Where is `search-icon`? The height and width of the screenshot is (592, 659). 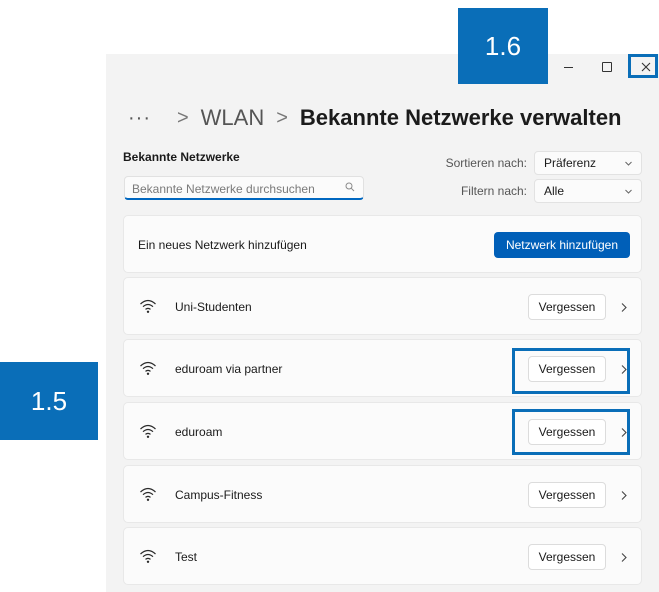
search-icon is located at coordinates (350, 187).